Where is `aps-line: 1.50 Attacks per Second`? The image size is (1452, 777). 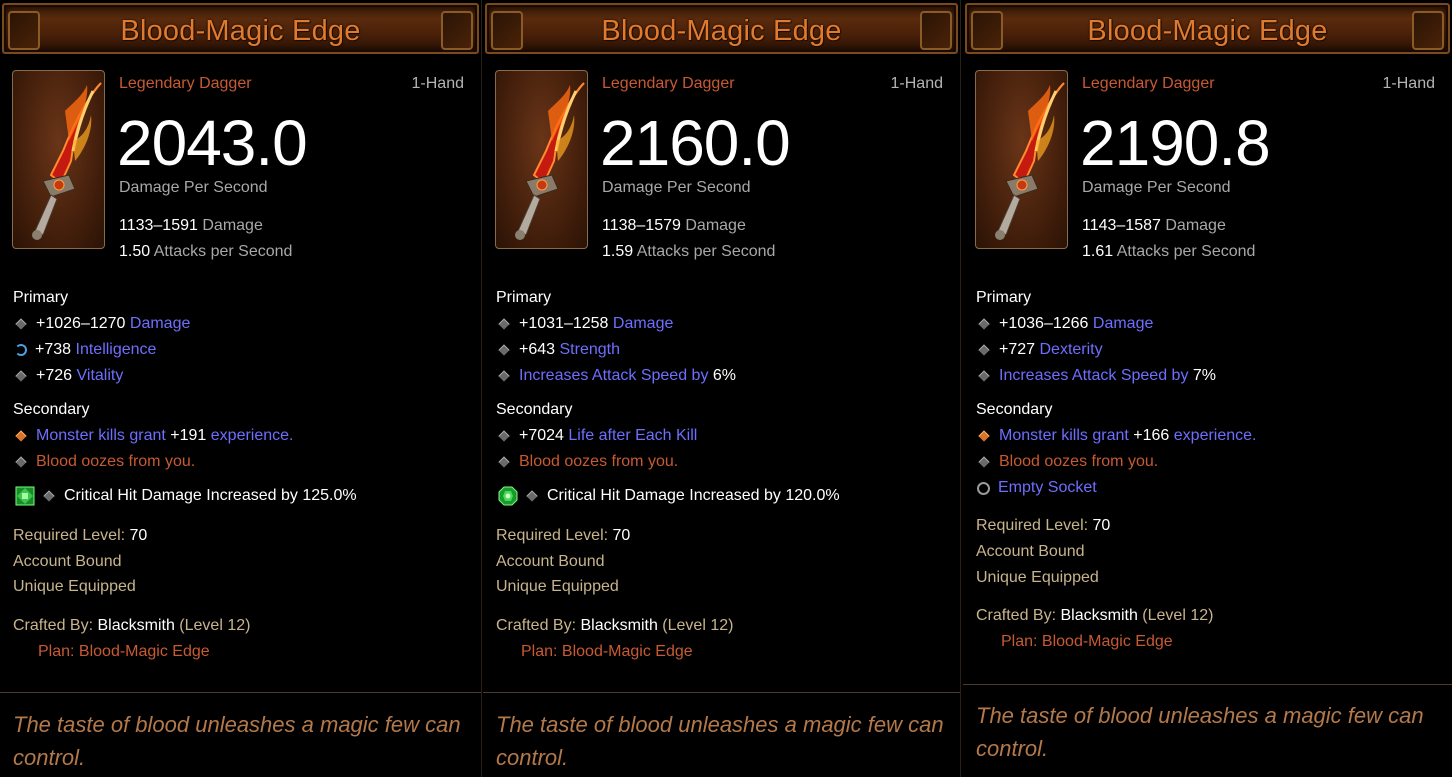 aps-line: 1.50 Attacks per Second is located at coordinates (205, 252).